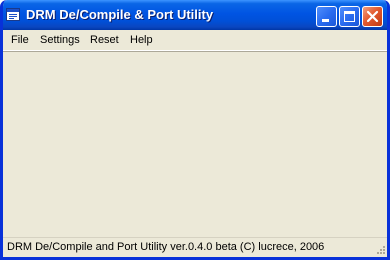 The width and height of the screenshot is (390, 260). I want to click on maximize-icon, so click(349, 16).